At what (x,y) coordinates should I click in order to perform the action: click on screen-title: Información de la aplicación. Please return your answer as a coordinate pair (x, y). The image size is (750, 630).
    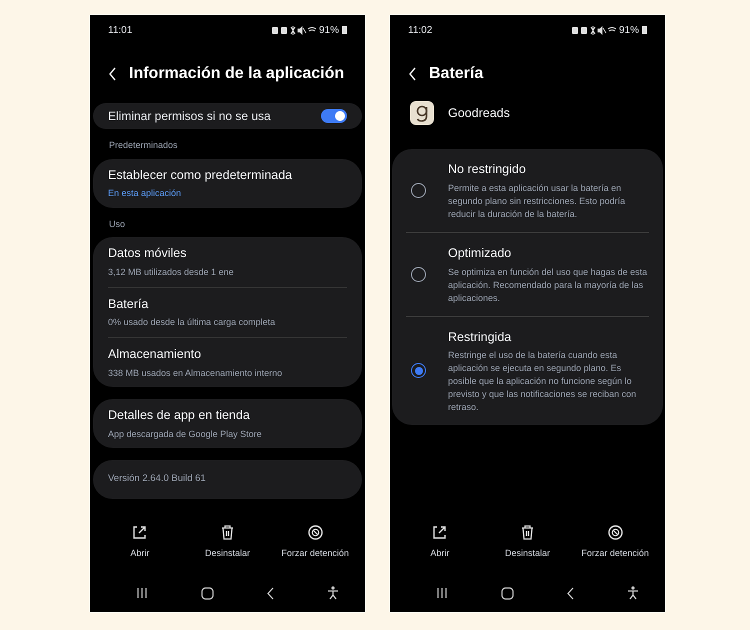
    Looking at the image, I should click on (236, 74).